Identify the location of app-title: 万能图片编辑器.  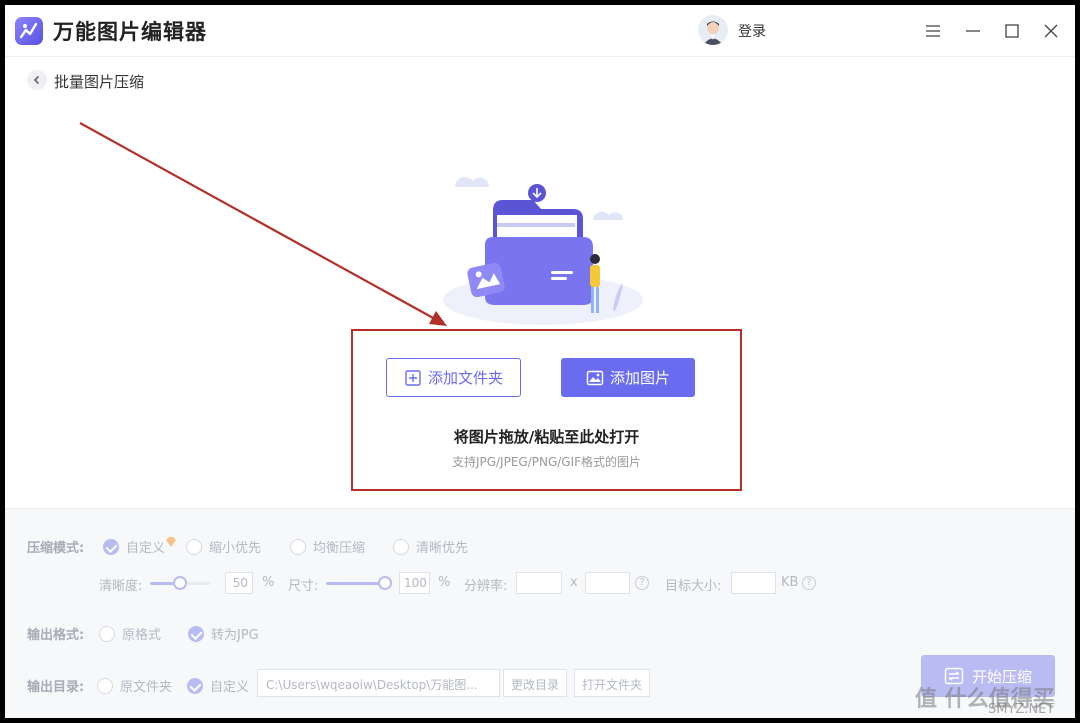
(130, 32).